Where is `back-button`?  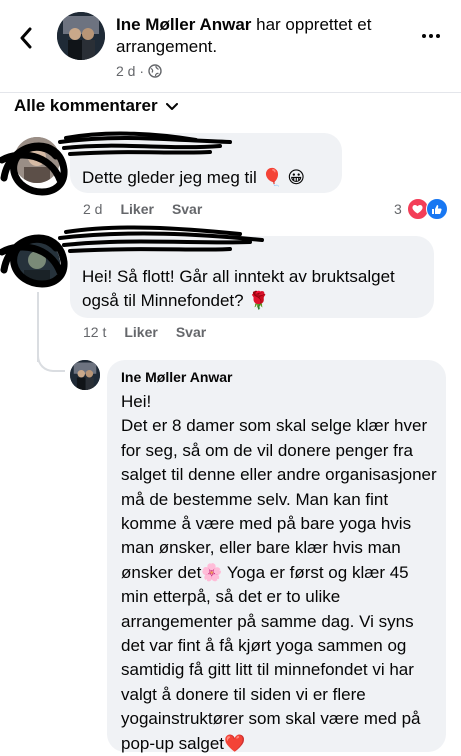 back-button is located at coordinates (26, 38).